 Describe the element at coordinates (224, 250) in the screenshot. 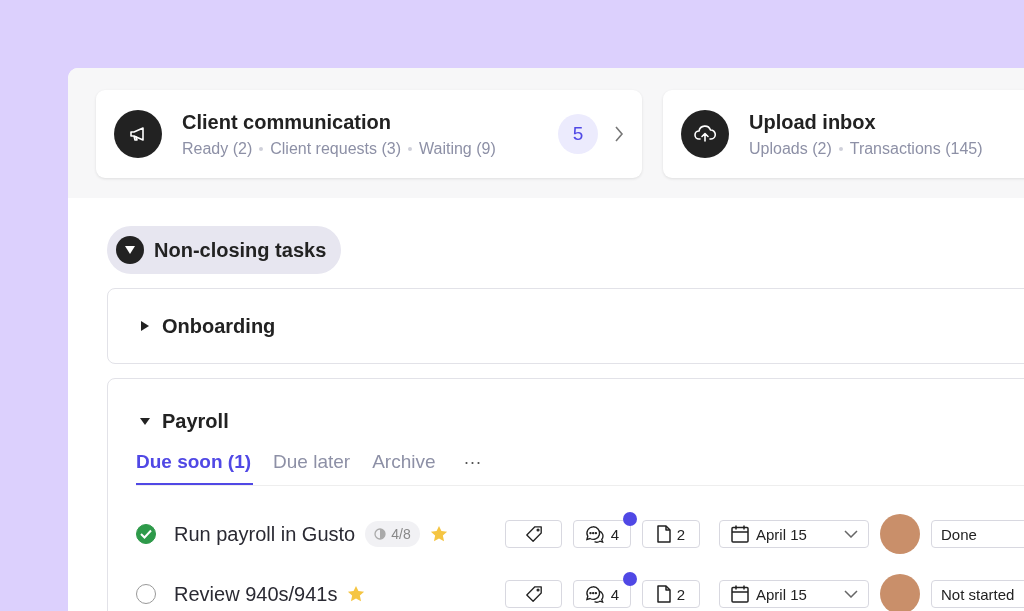

I see `section-toggle: Non-closing tasks` at that location.